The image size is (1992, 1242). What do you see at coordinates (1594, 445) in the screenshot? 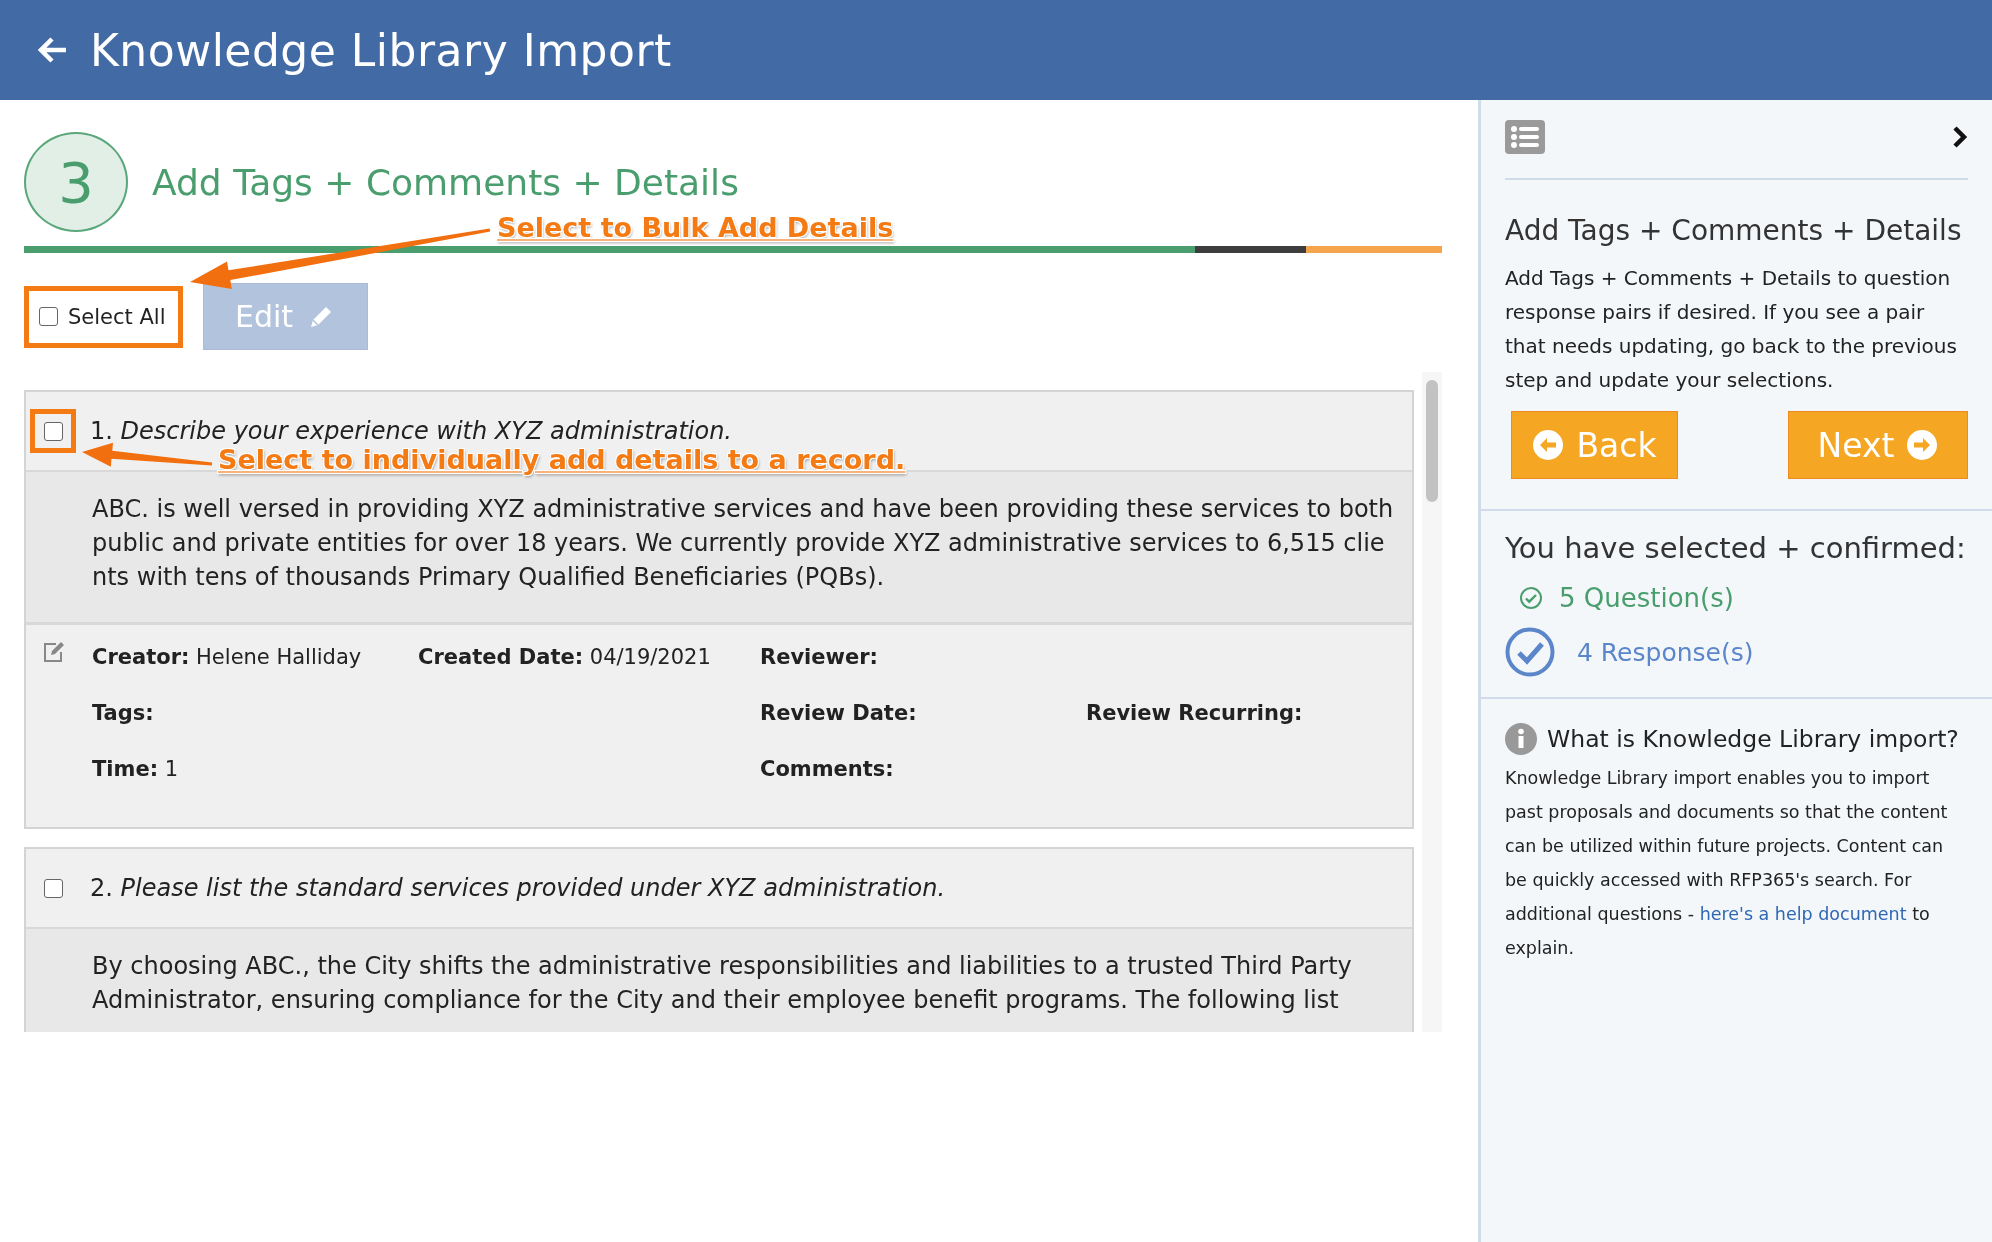
I see `back-button: Back` at bounding box center [1594, 445].